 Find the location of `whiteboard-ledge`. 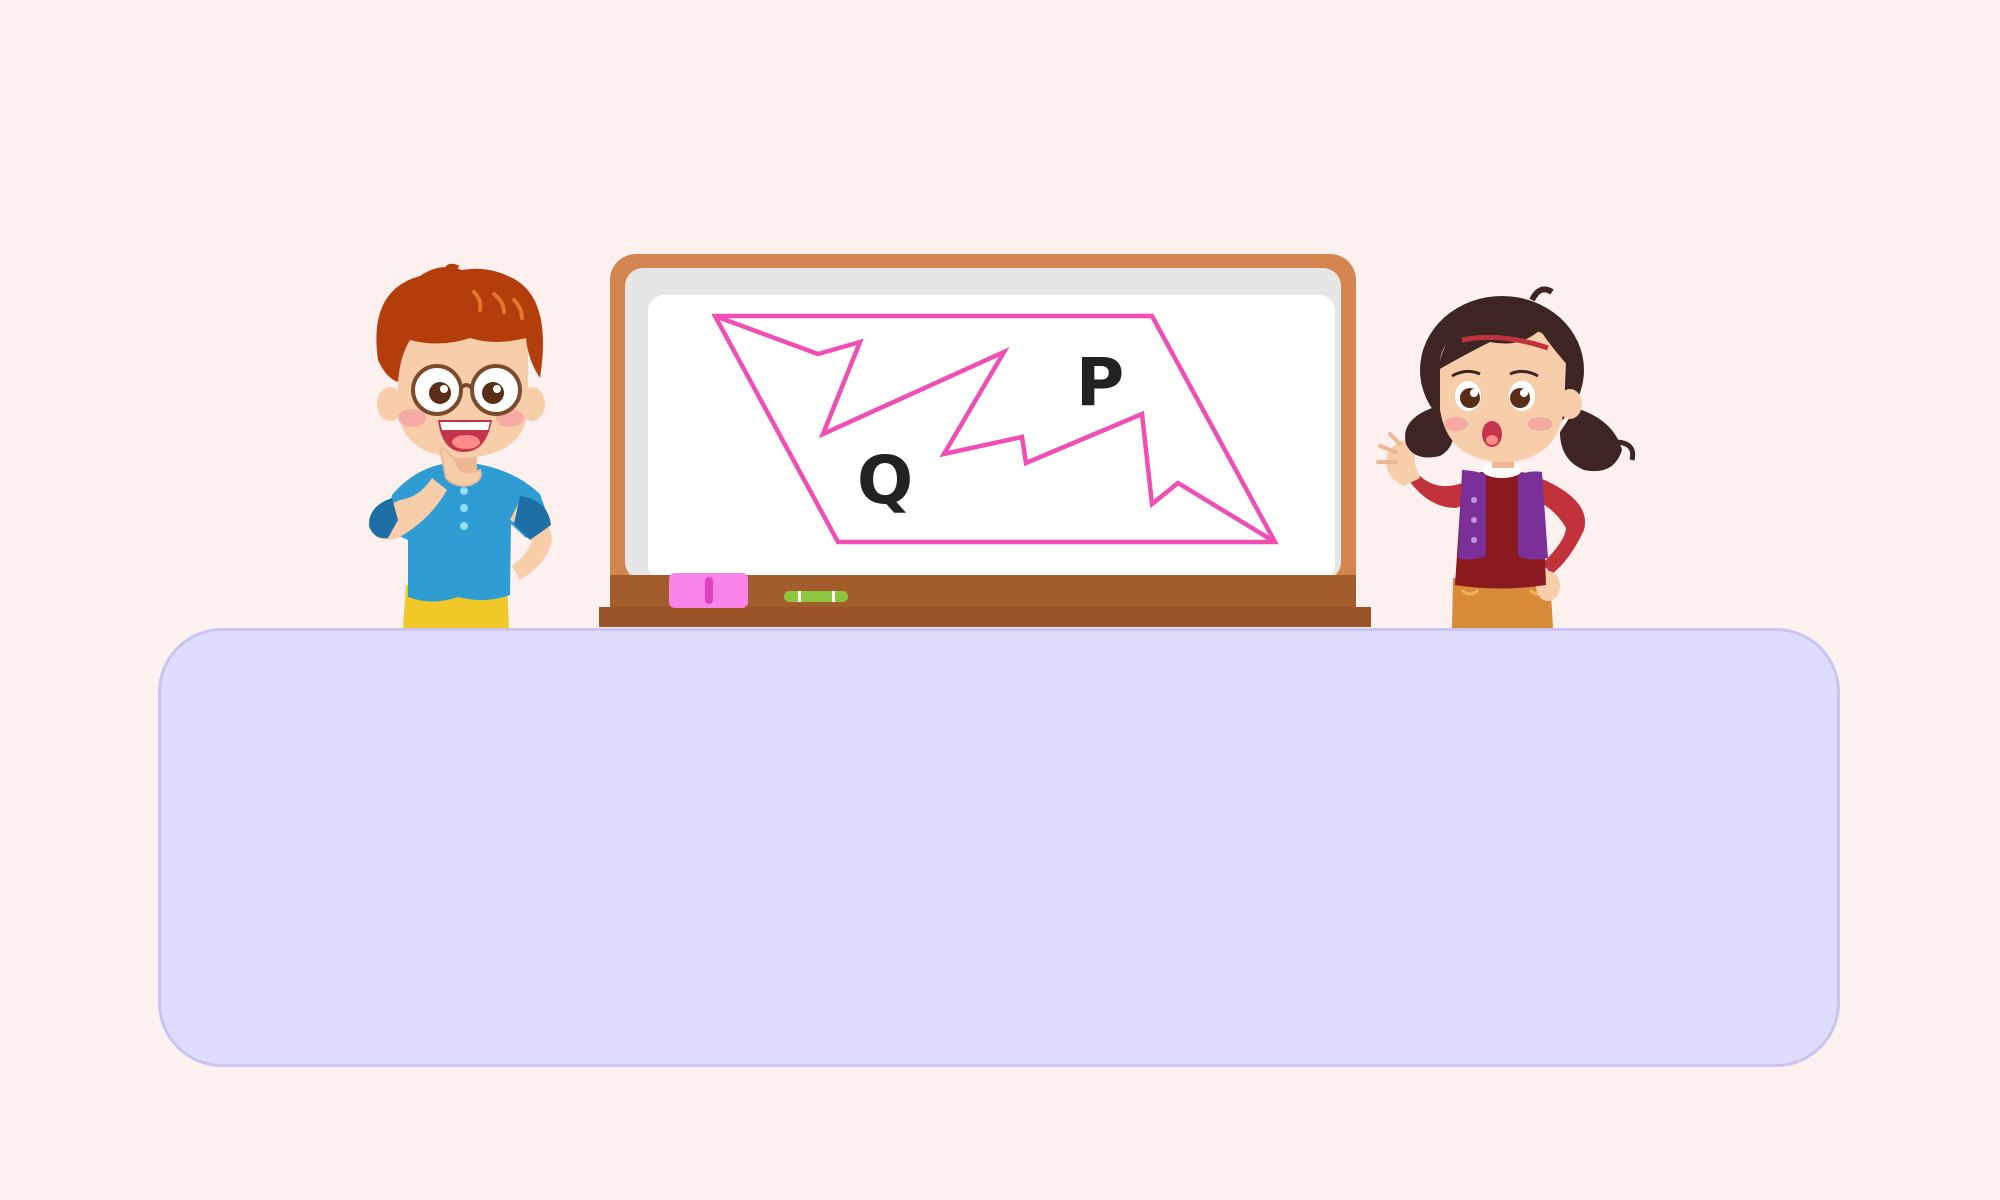

whiteboard-ledge is located at coordinates (985, 617).